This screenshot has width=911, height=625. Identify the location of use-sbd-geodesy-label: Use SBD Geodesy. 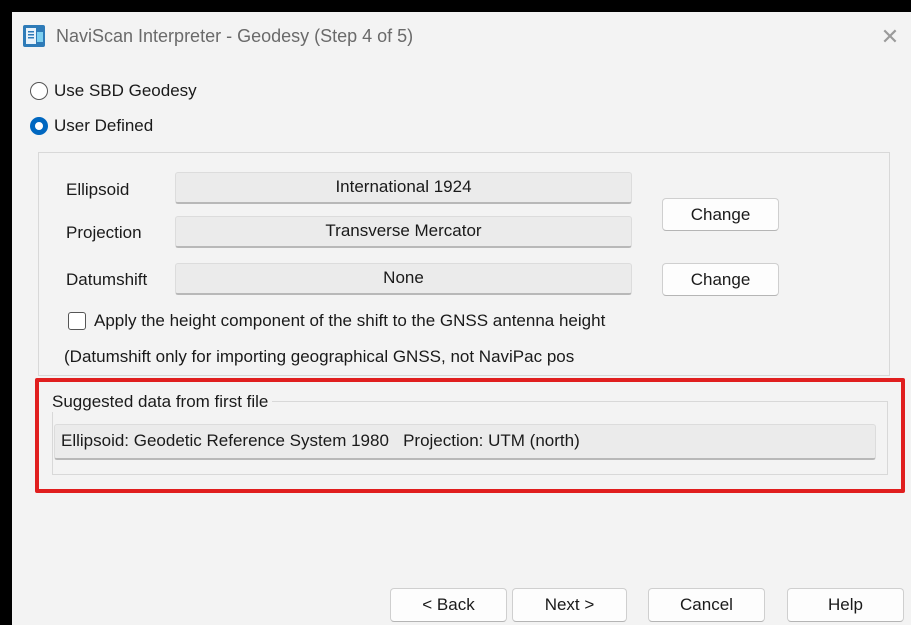
(125, 90).